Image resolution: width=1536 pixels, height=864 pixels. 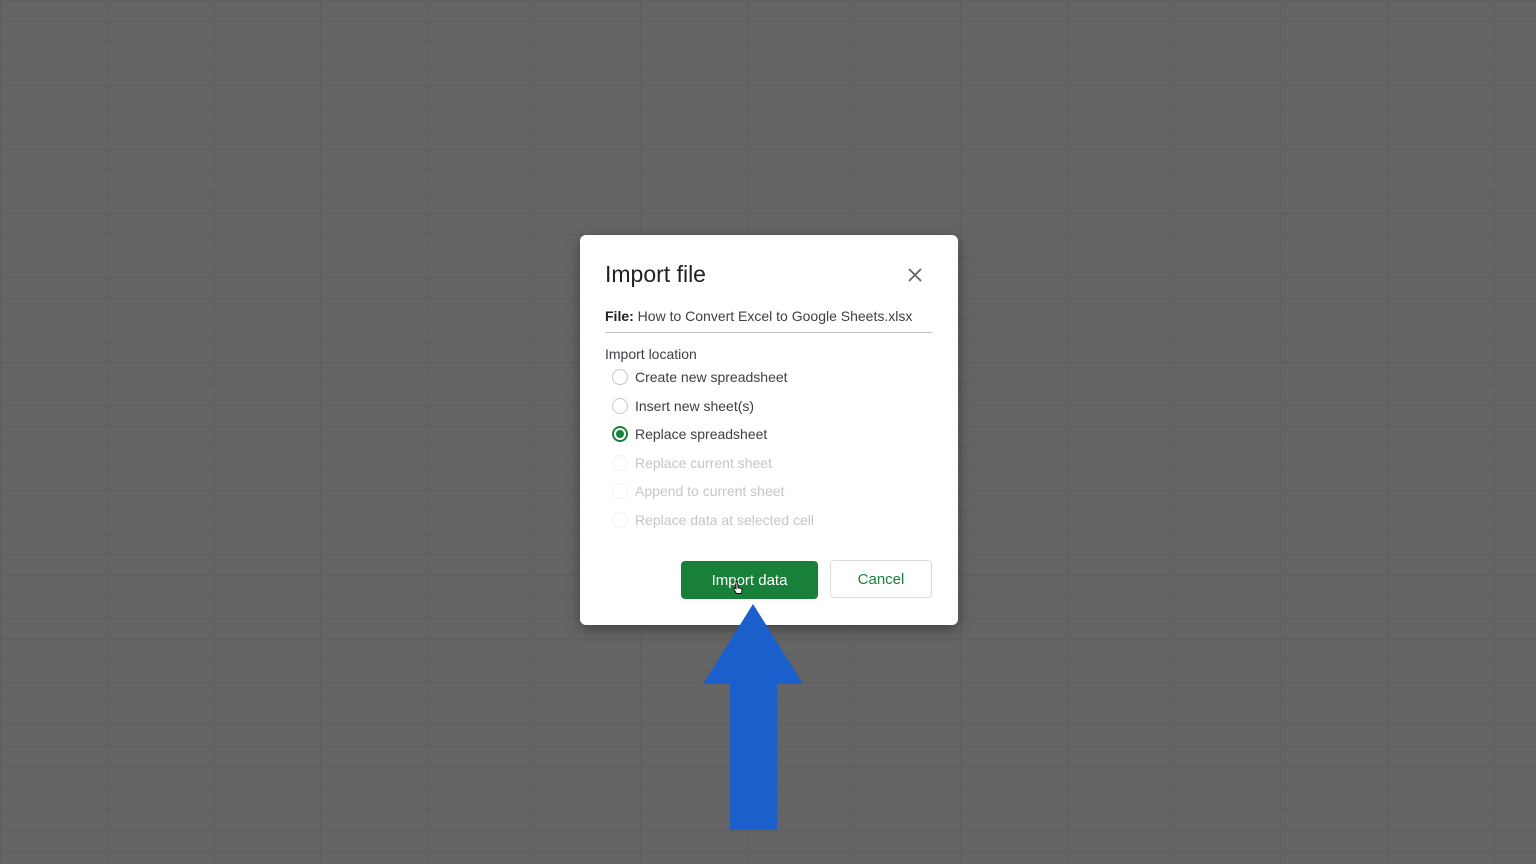 I want to click on option-replace-spreadsheet: Replace spreadsheet, so click(x=689, y=434).